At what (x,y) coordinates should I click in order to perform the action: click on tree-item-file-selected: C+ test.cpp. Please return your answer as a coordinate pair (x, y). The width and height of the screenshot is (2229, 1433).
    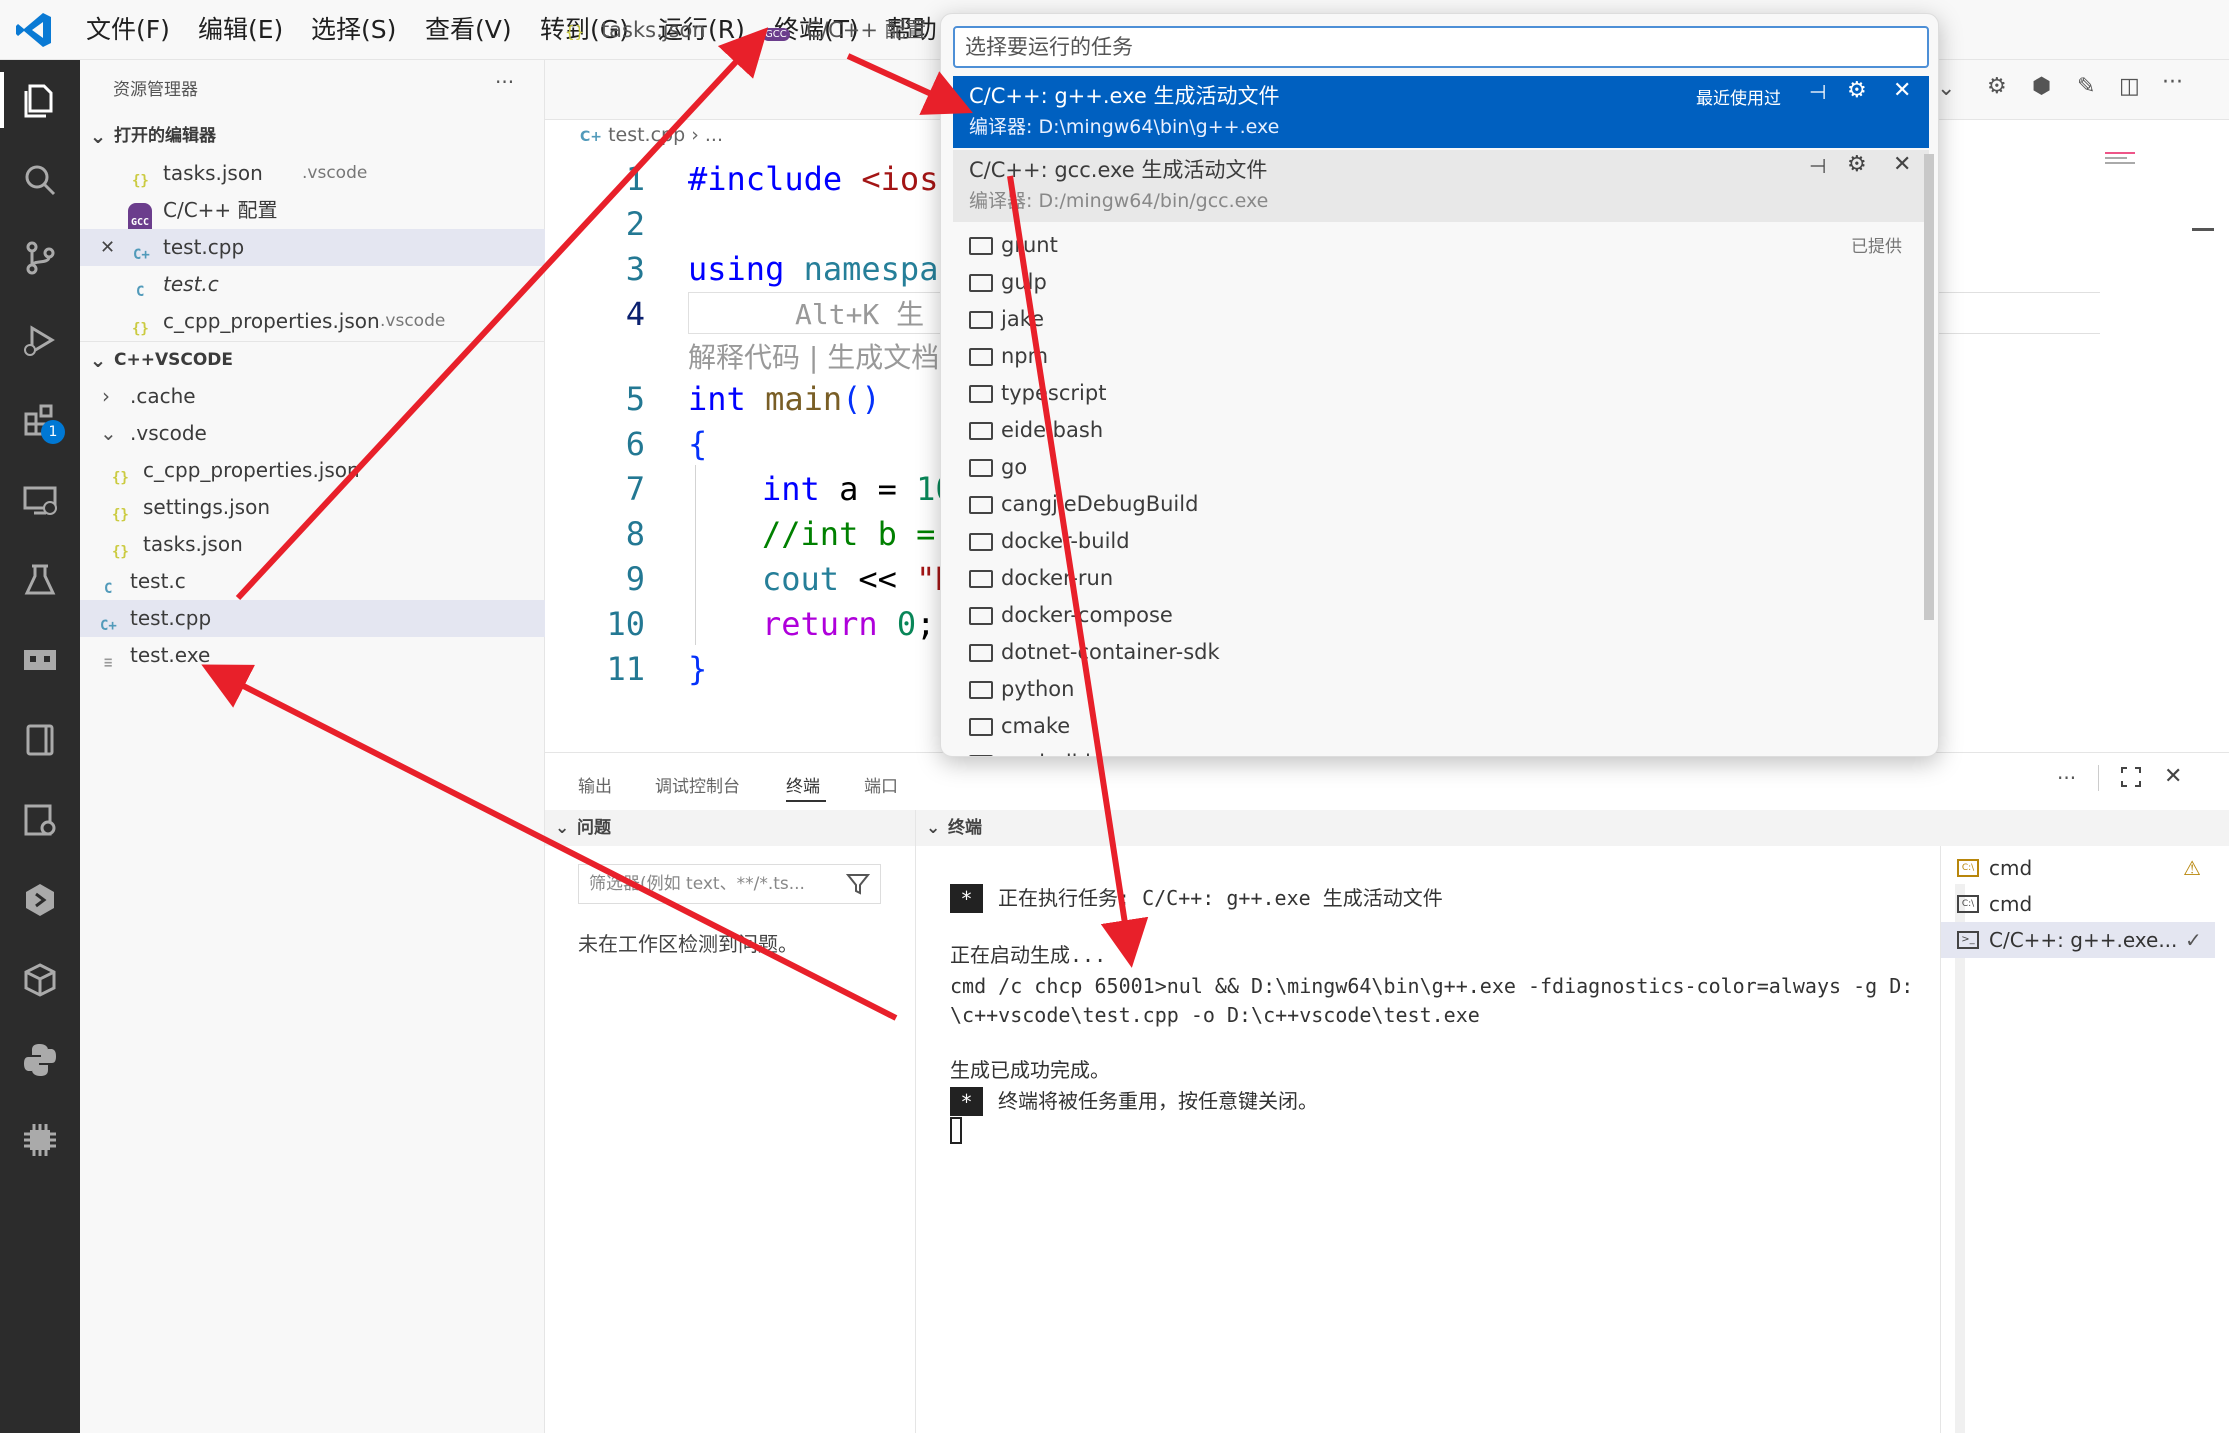
    Looking at the image, I should click on (312, 618).